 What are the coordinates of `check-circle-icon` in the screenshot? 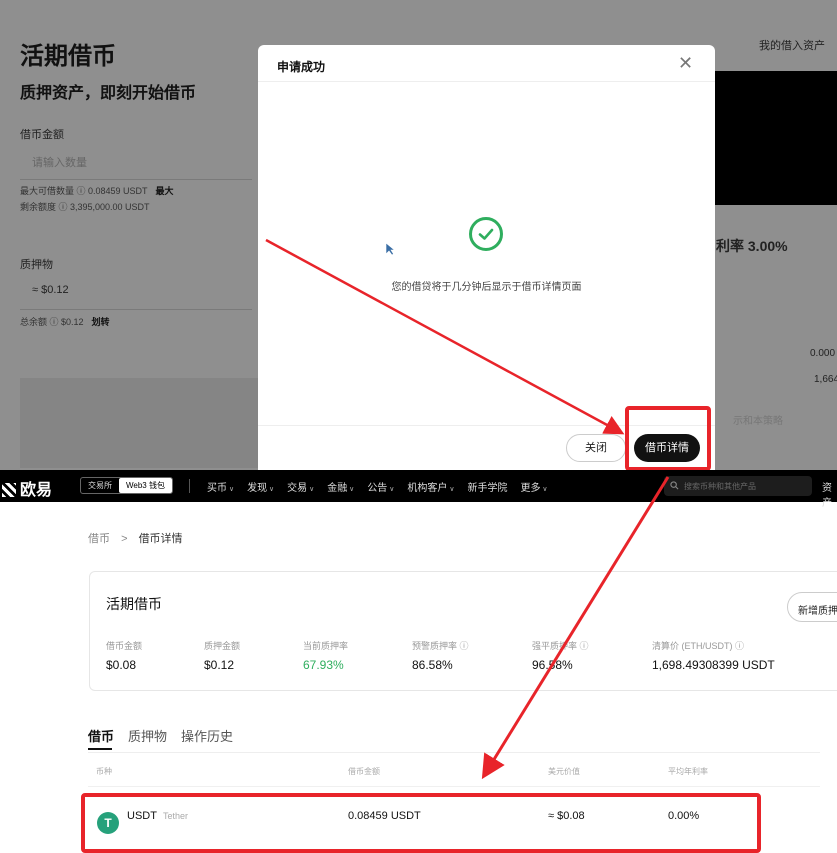 It's located at (486, 234).